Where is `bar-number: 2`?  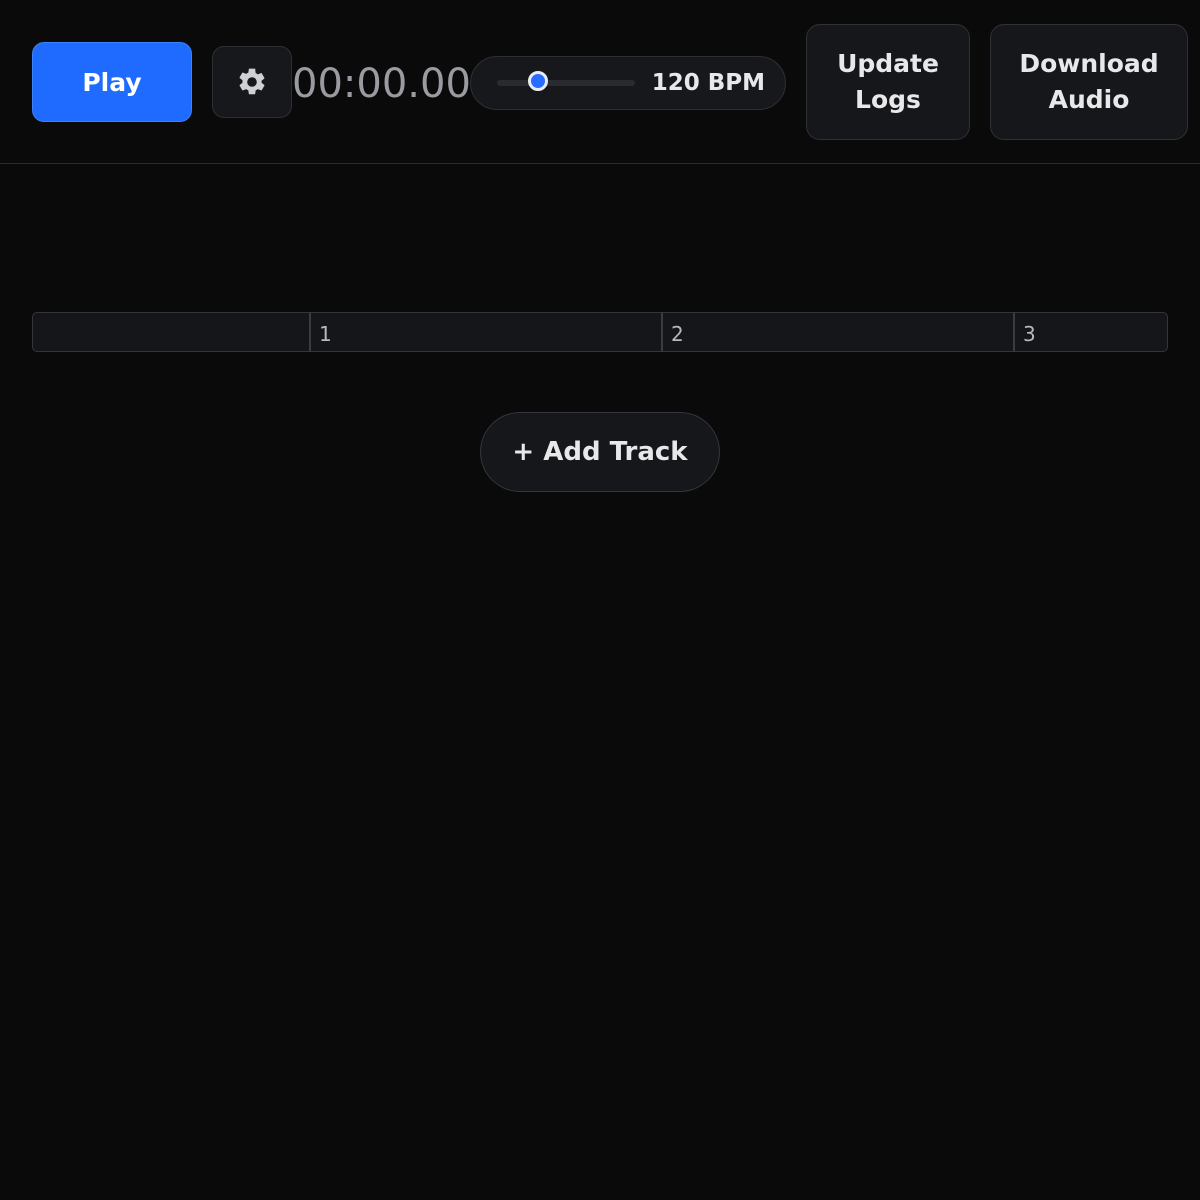
bar-number: 2 is located at coordinates (677, 334).